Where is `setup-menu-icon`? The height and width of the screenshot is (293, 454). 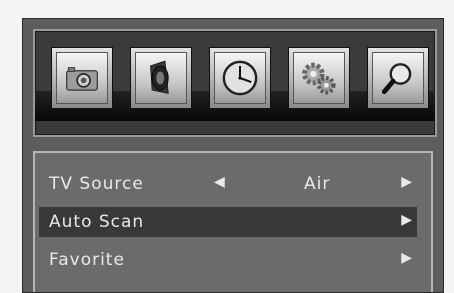 setup-menu-icon is located at coordinates (319, 78).